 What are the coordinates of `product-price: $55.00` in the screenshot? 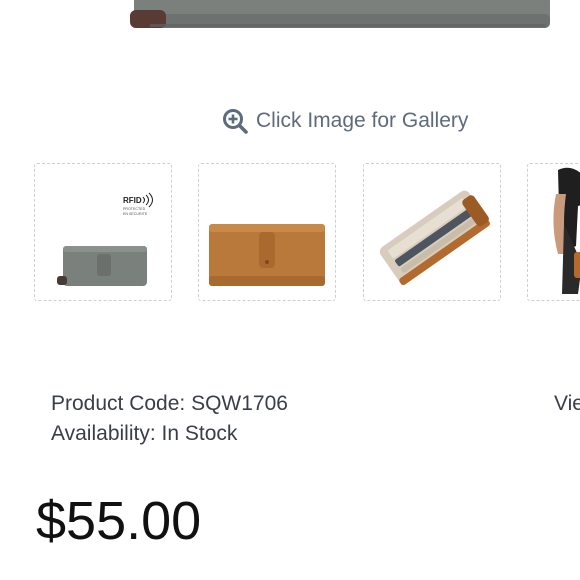 It's located at (119, 521).